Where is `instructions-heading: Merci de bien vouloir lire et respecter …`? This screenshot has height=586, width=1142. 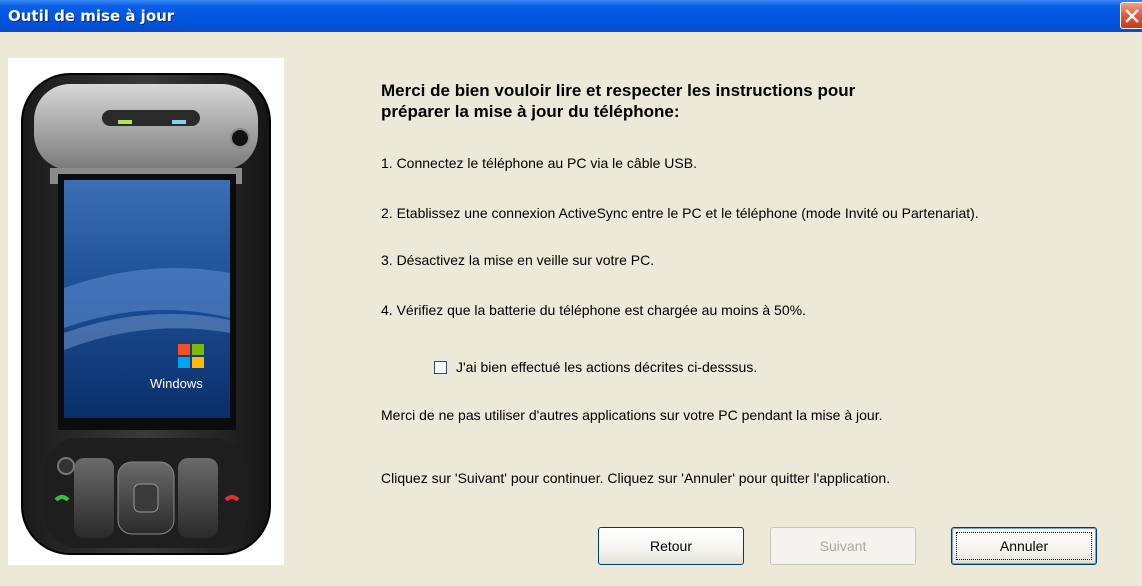
instructions-heading: Merci de bien vouloir lire et respecter … is located at coordinates (731, 101).